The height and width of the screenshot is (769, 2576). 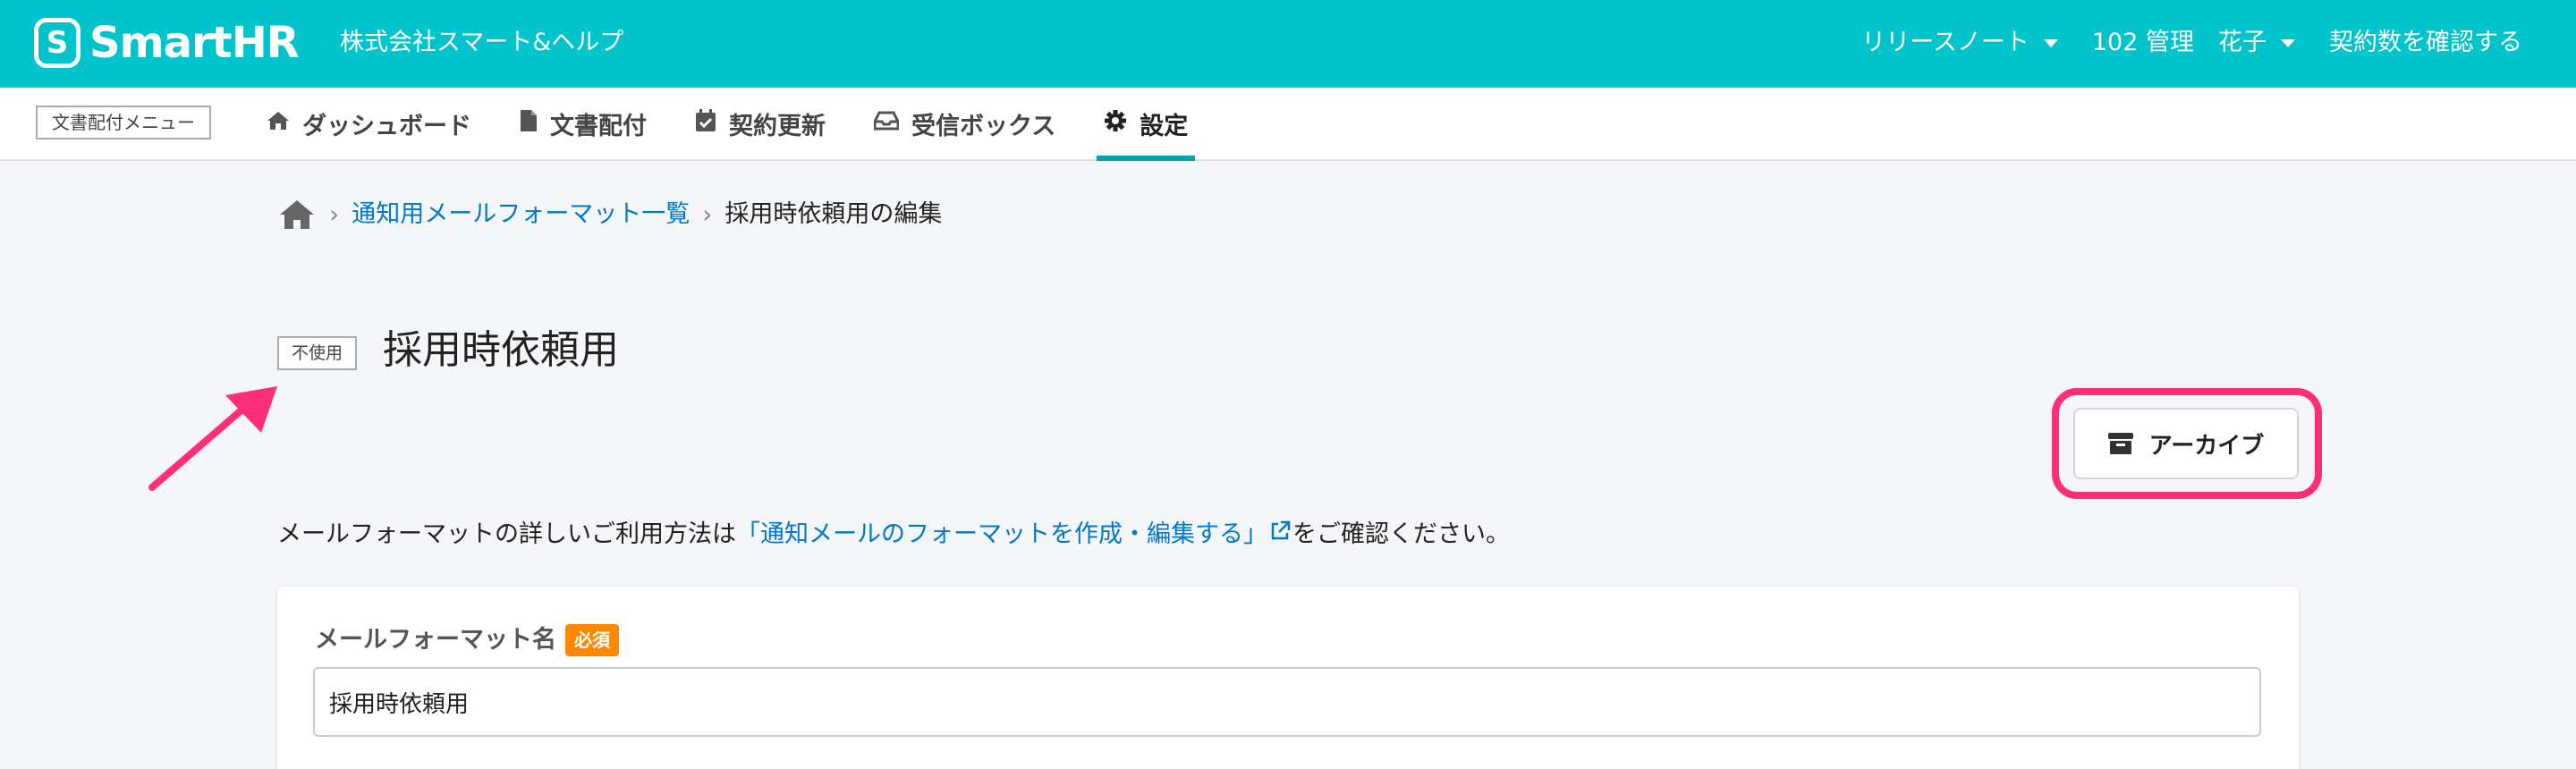 I want to click on app-navbar: 文書配付メニュー ダッシュボード 文書配付 契約更新 受信ボックス 設定, so click(x=1288, y=125).